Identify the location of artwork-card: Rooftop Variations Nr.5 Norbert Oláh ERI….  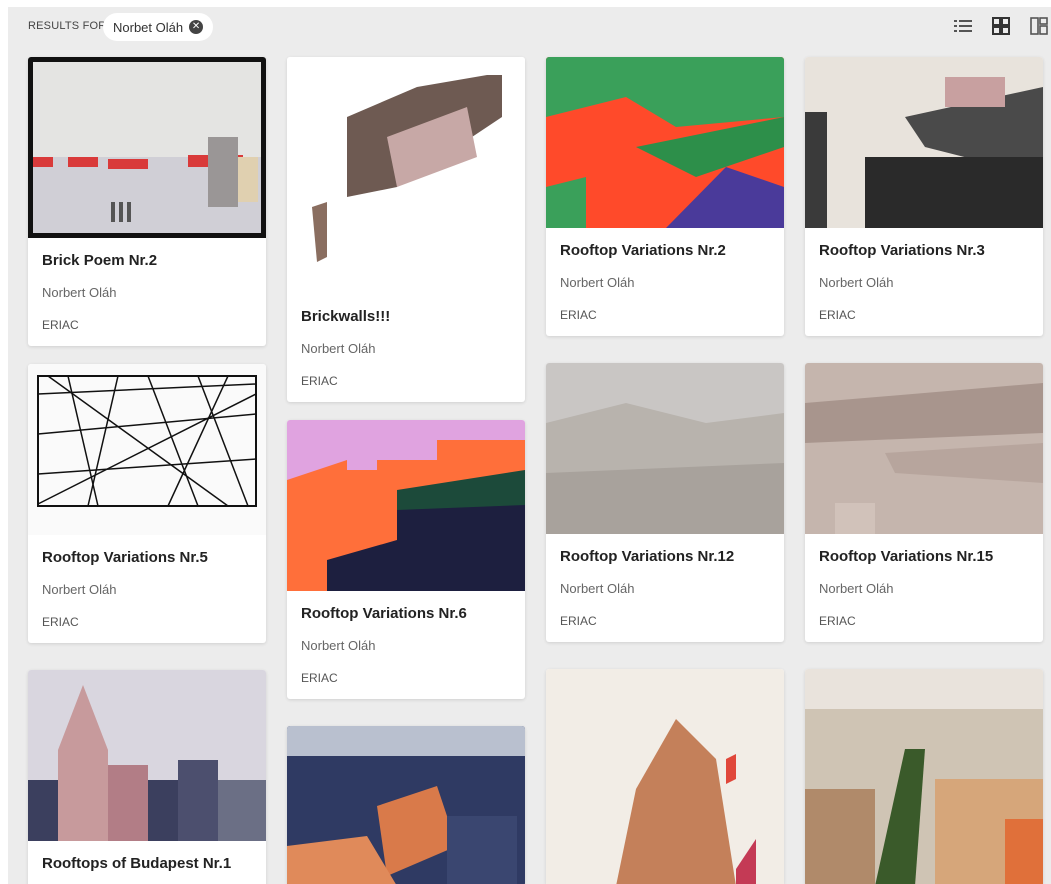
(147, 503).